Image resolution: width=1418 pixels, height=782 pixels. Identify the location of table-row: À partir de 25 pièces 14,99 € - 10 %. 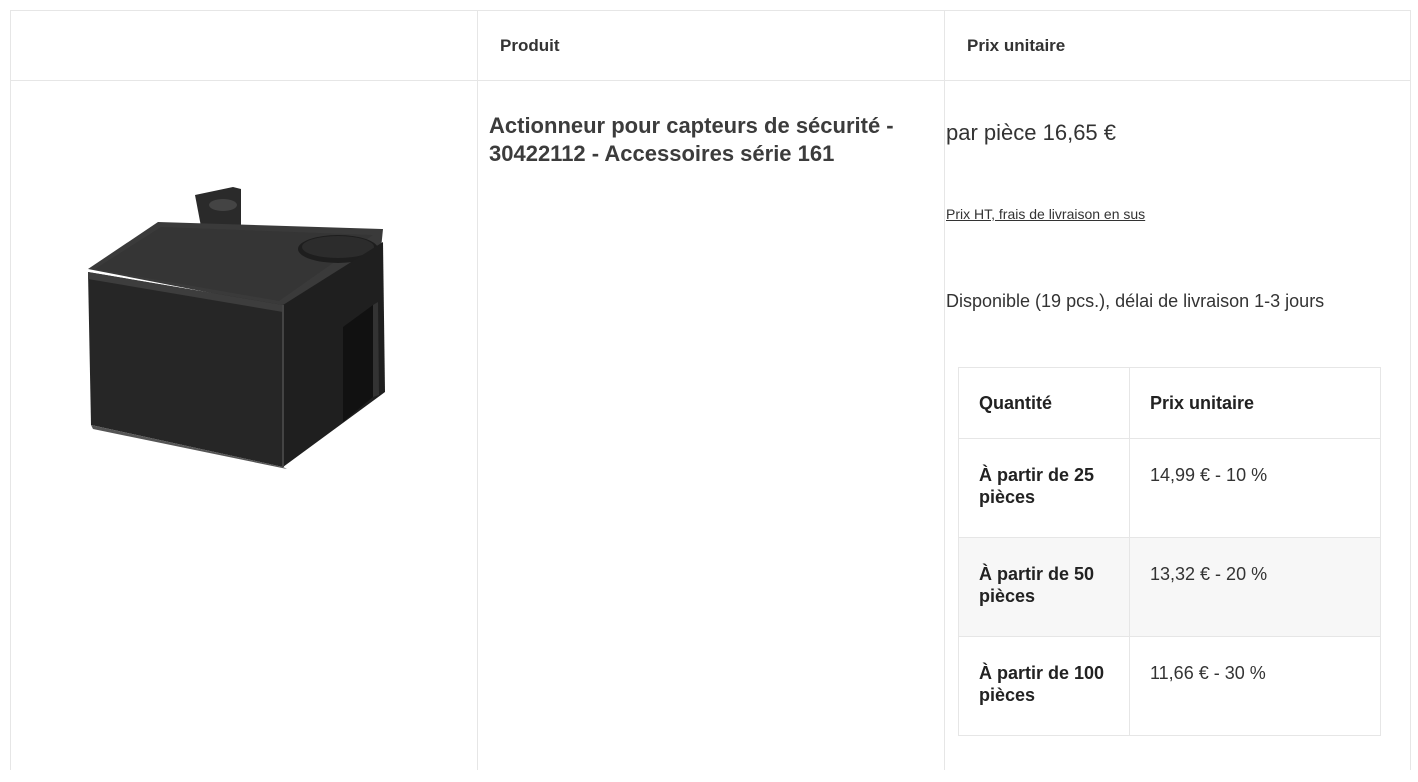
(1169, 488).